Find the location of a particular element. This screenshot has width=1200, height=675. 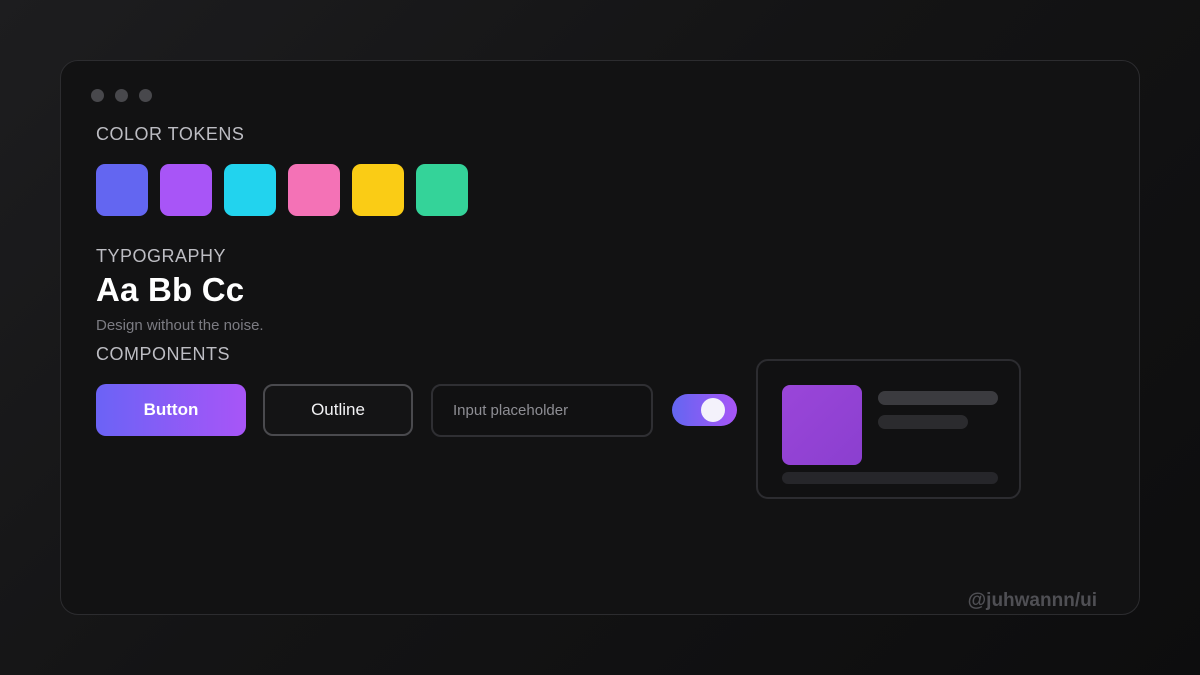

components-heading: COMPONENTS is located at coordinates (163, 354).